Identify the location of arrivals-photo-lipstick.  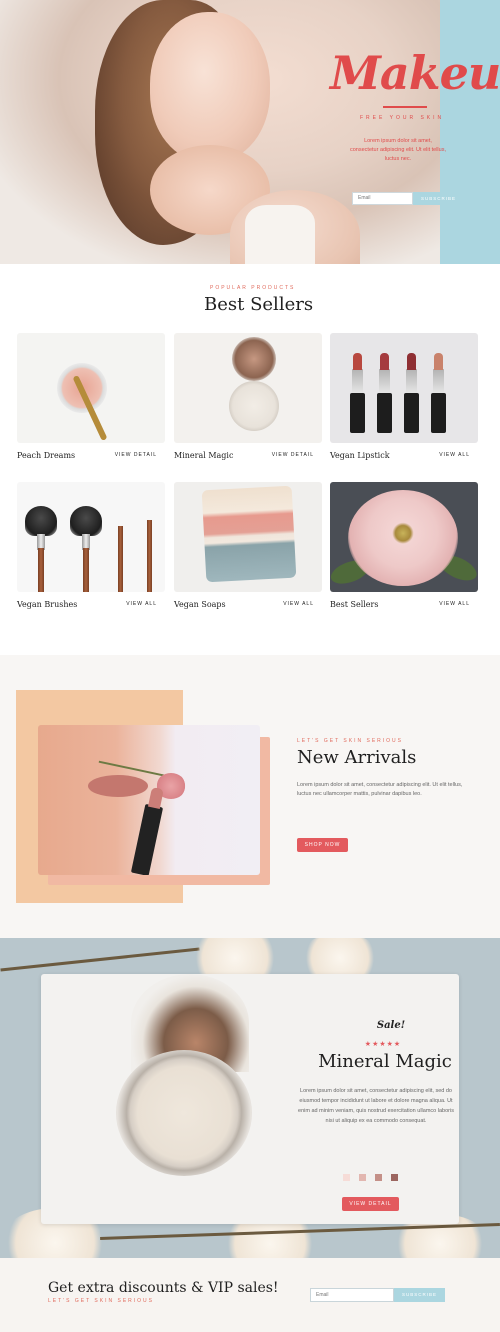
(147, 839).